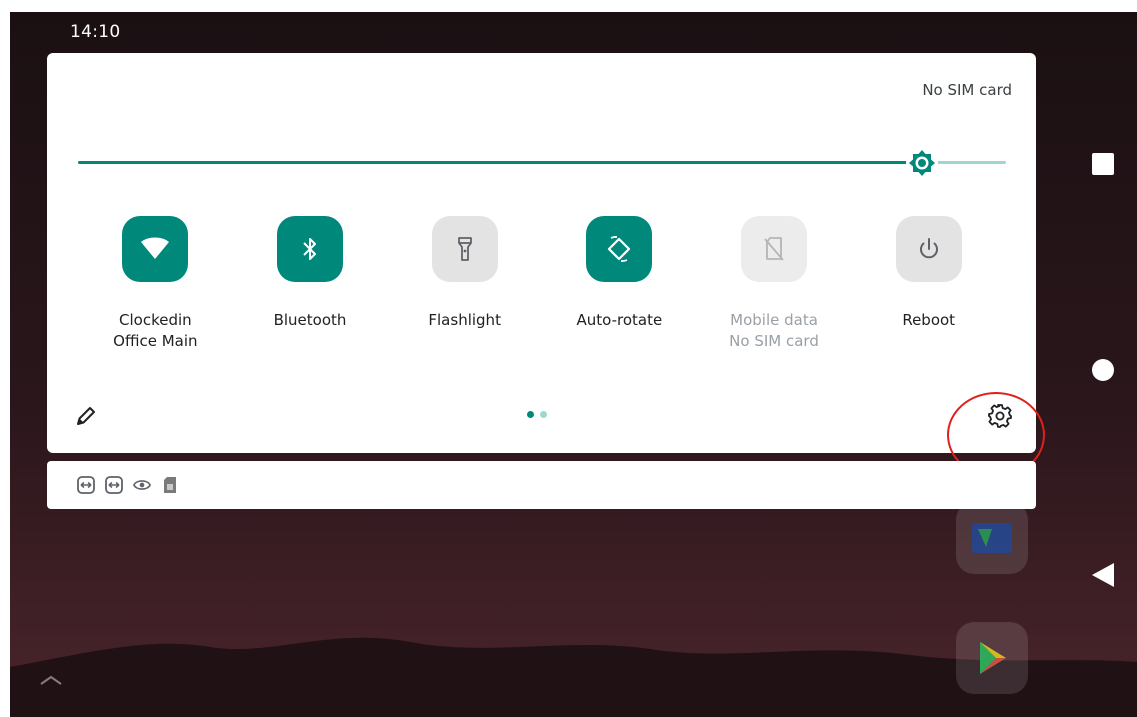 The height and width of the screenshot is (717, 1137). Describe the element at coordinates (619, 286) in the screenshot. I see `tile-autorotate: Auto-rotate` at that location.